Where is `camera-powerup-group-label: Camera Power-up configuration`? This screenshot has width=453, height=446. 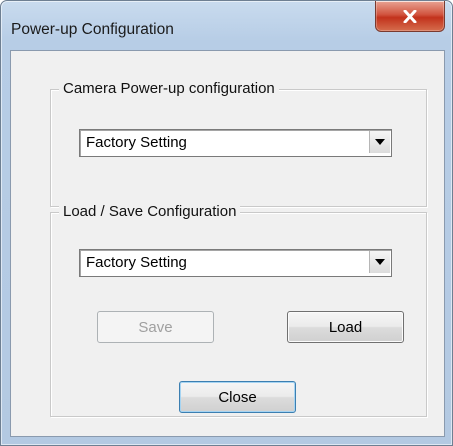
camera-powerup-group-label: Camera Power-up configuration is located at coordinates (169, 89).